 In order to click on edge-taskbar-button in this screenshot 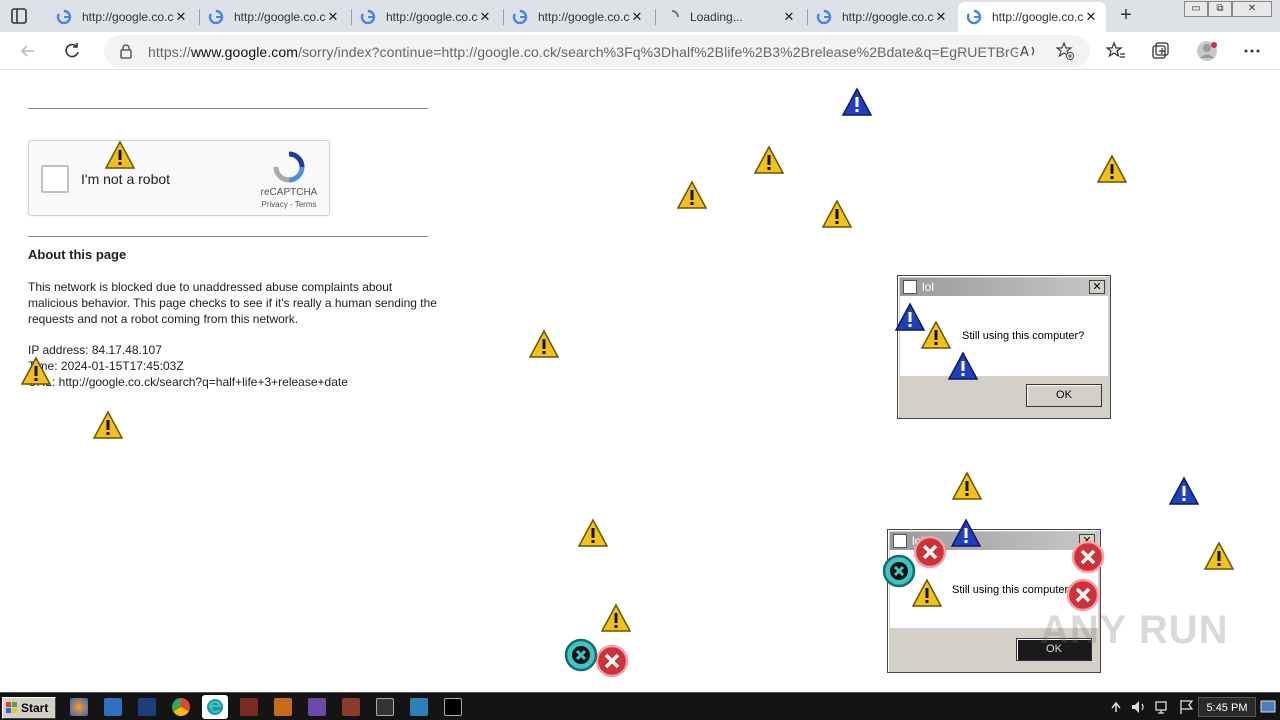, I will do `click(215, 707)`.